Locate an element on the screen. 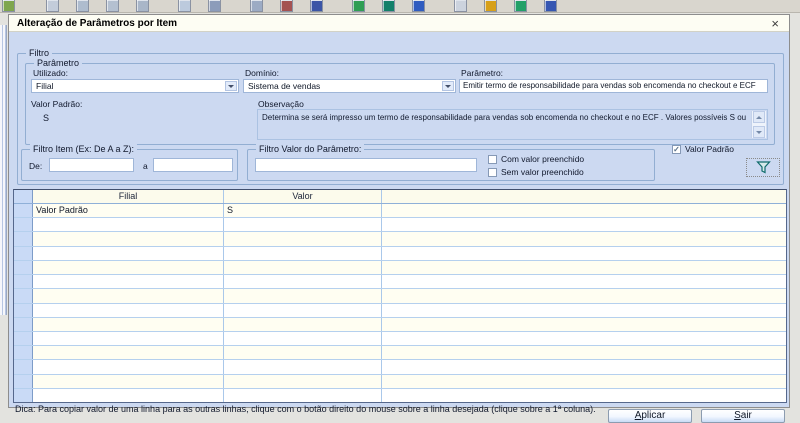  link-icon is located at coordinates (316, 6).